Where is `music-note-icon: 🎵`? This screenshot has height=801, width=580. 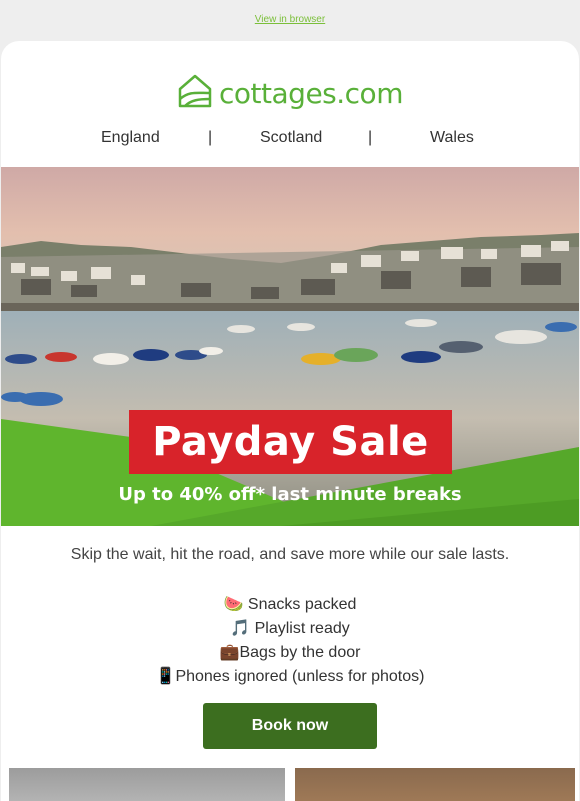
music-note-icon: 🎵 is located at coordinates (240, 627).